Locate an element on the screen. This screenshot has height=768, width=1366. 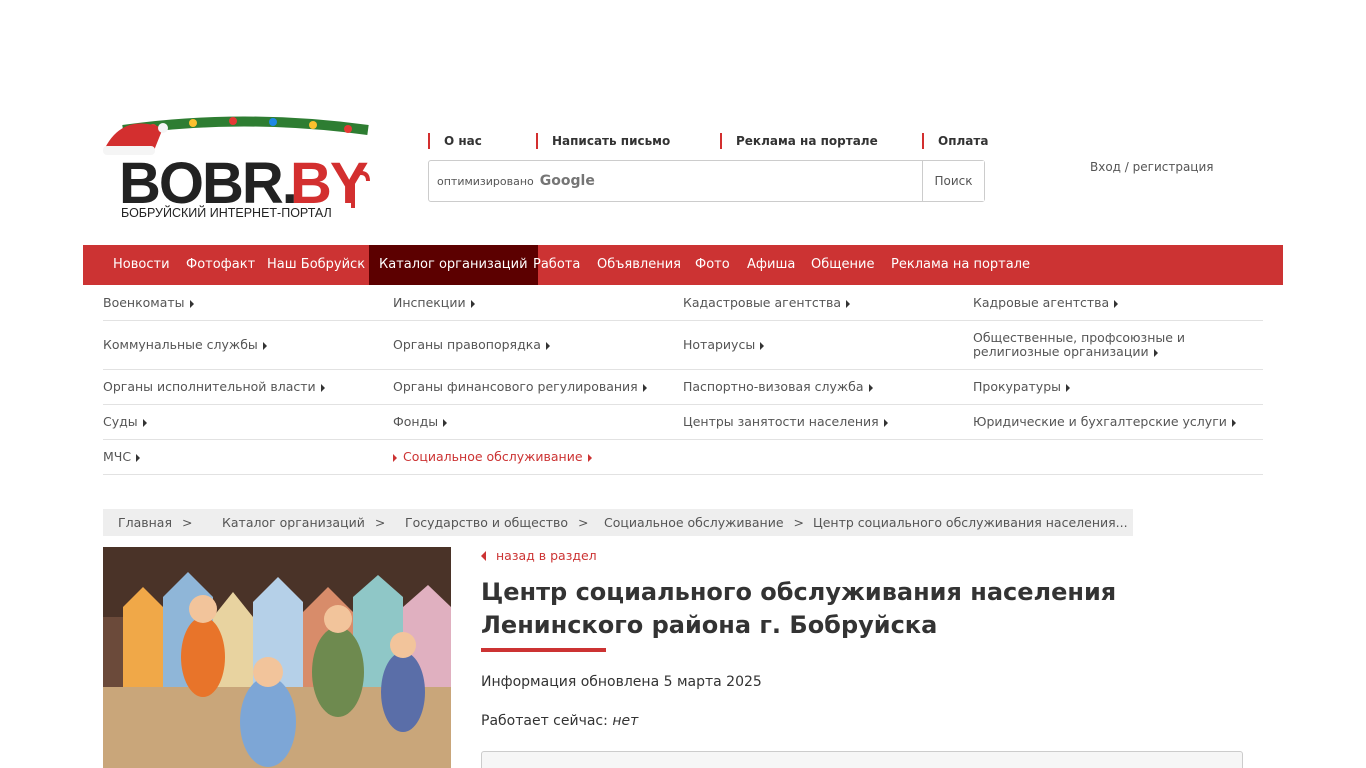
breadcrumb-state: Государство и общество > is located at coordinates (497, 522).